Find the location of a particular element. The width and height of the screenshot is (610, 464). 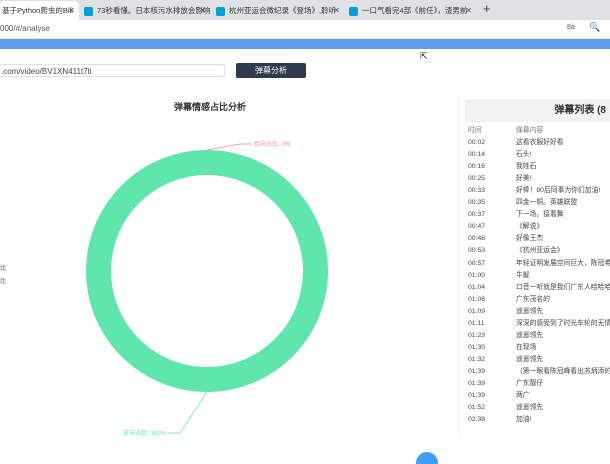

danmaku-row: 02:38 加油! is located at coordinates (539, 420).